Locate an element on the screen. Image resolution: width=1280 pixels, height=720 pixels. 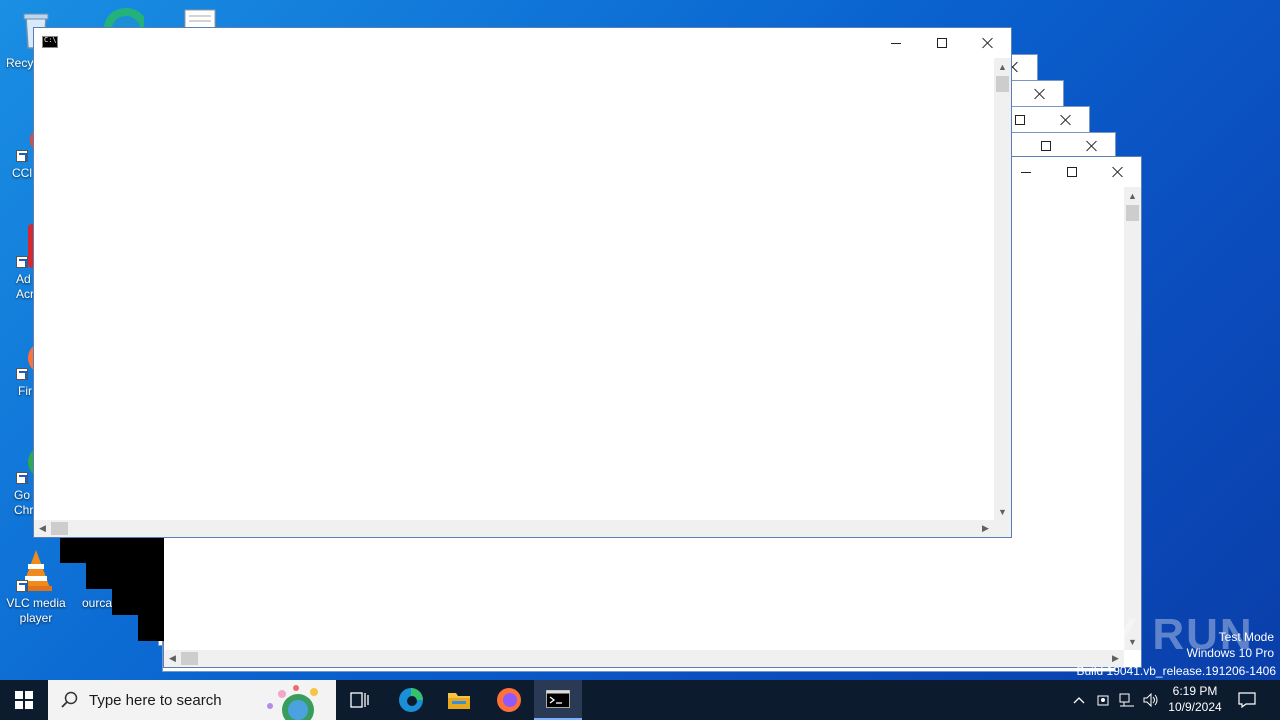
taskbar-cmd-active is located at coordinates (558, 700).